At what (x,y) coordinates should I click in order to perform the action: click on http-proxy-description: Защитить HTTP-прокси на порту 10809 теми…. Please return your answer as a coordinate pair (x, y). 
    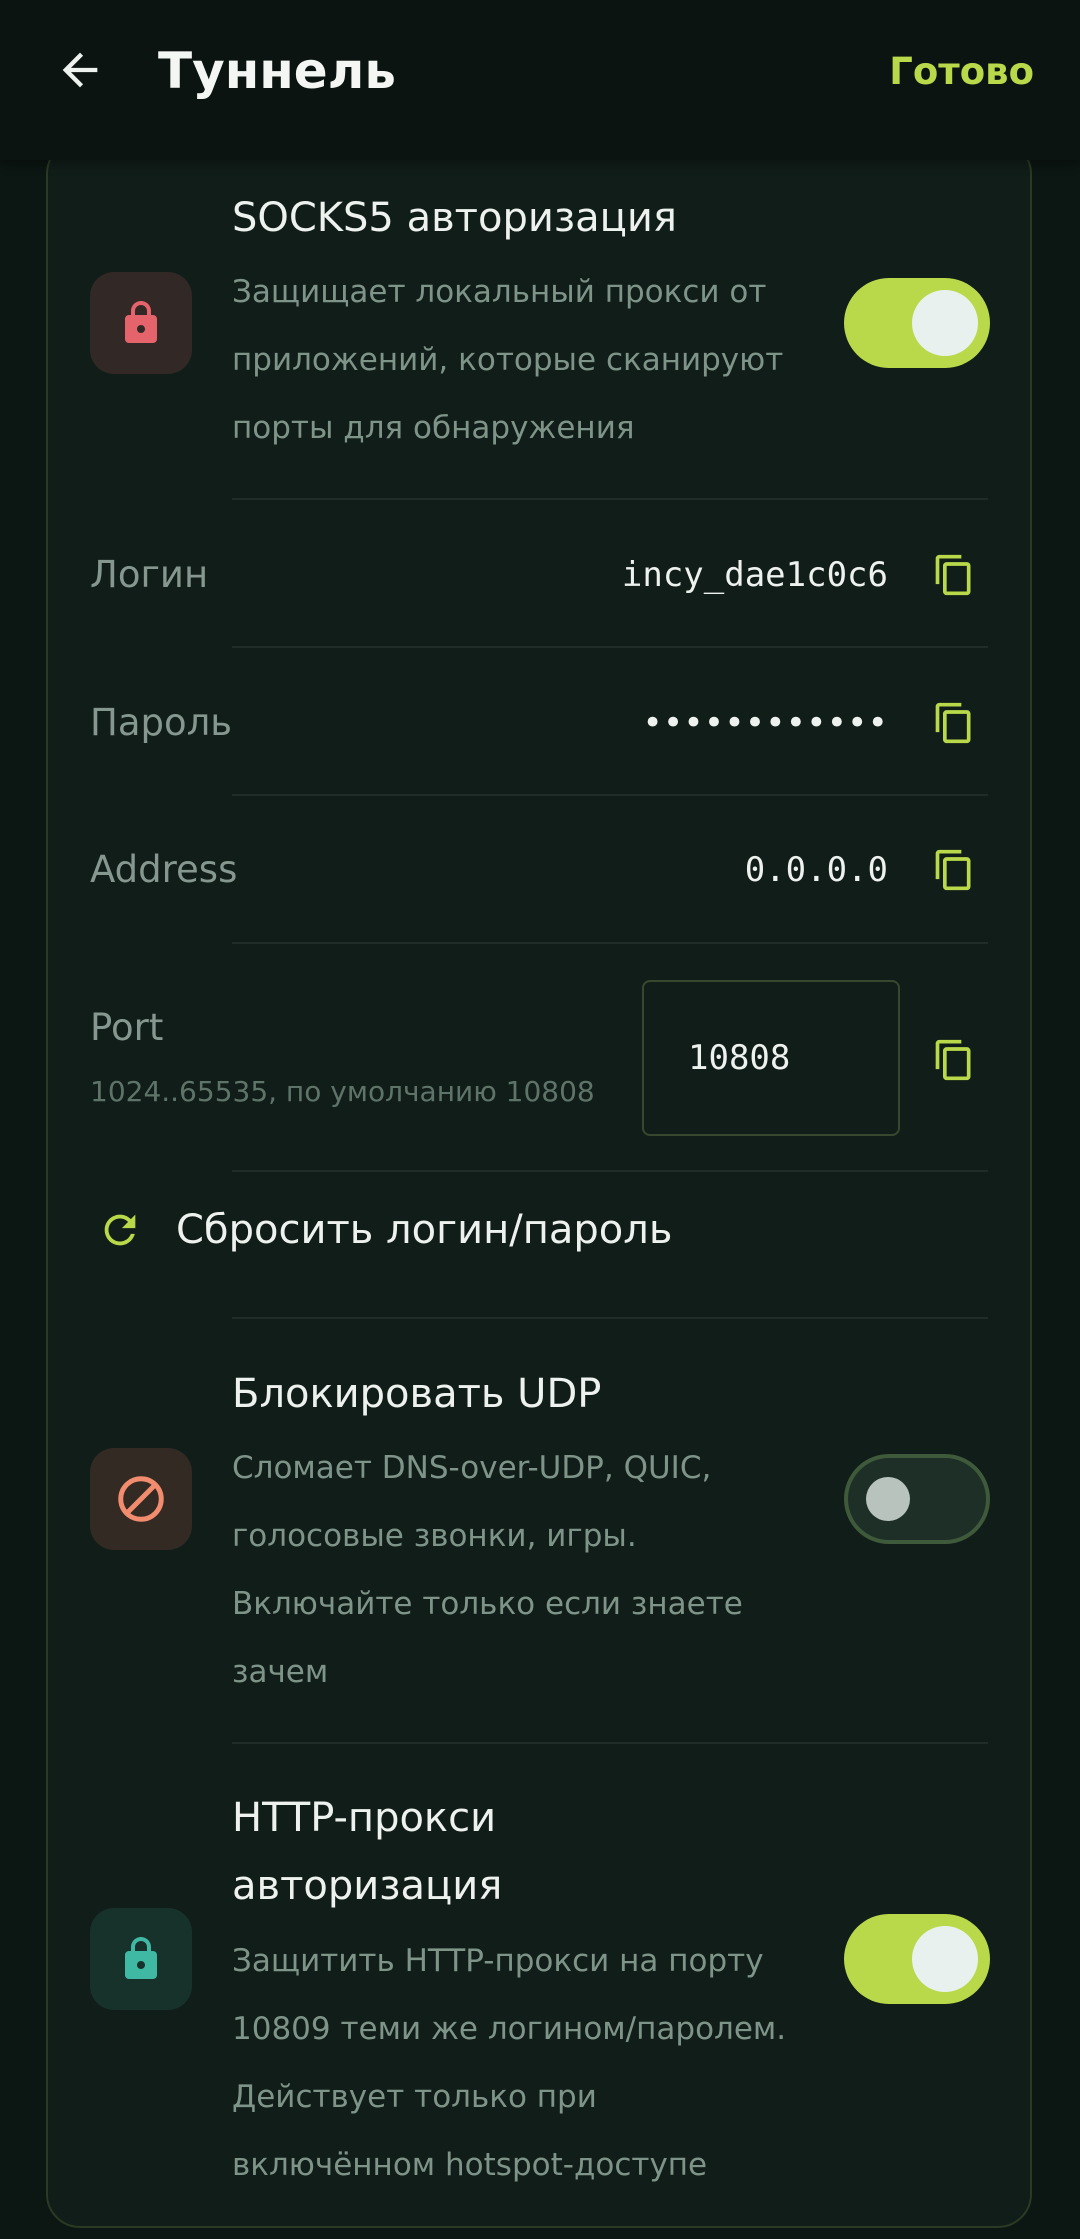
    Looking at the image, I should click on (532, 2063).